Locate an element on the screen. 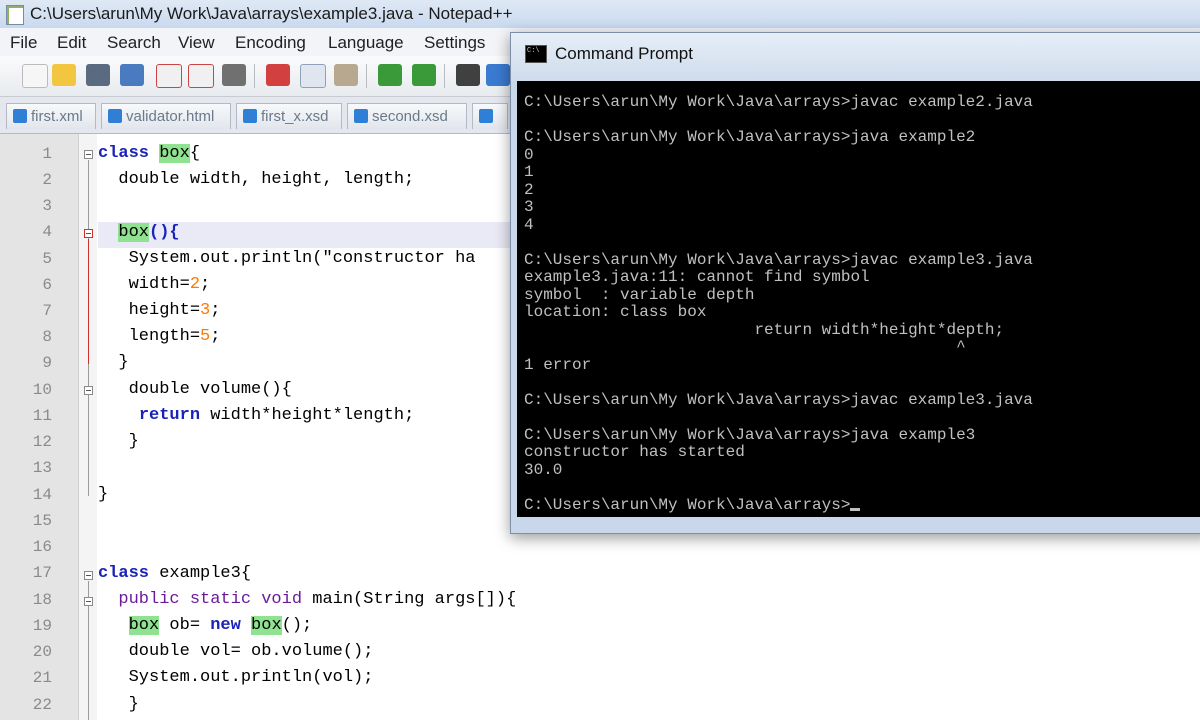 Image resolution: width=1200 pixels, height=720 pixels. redo-icon is located at coordinates (424, 75).